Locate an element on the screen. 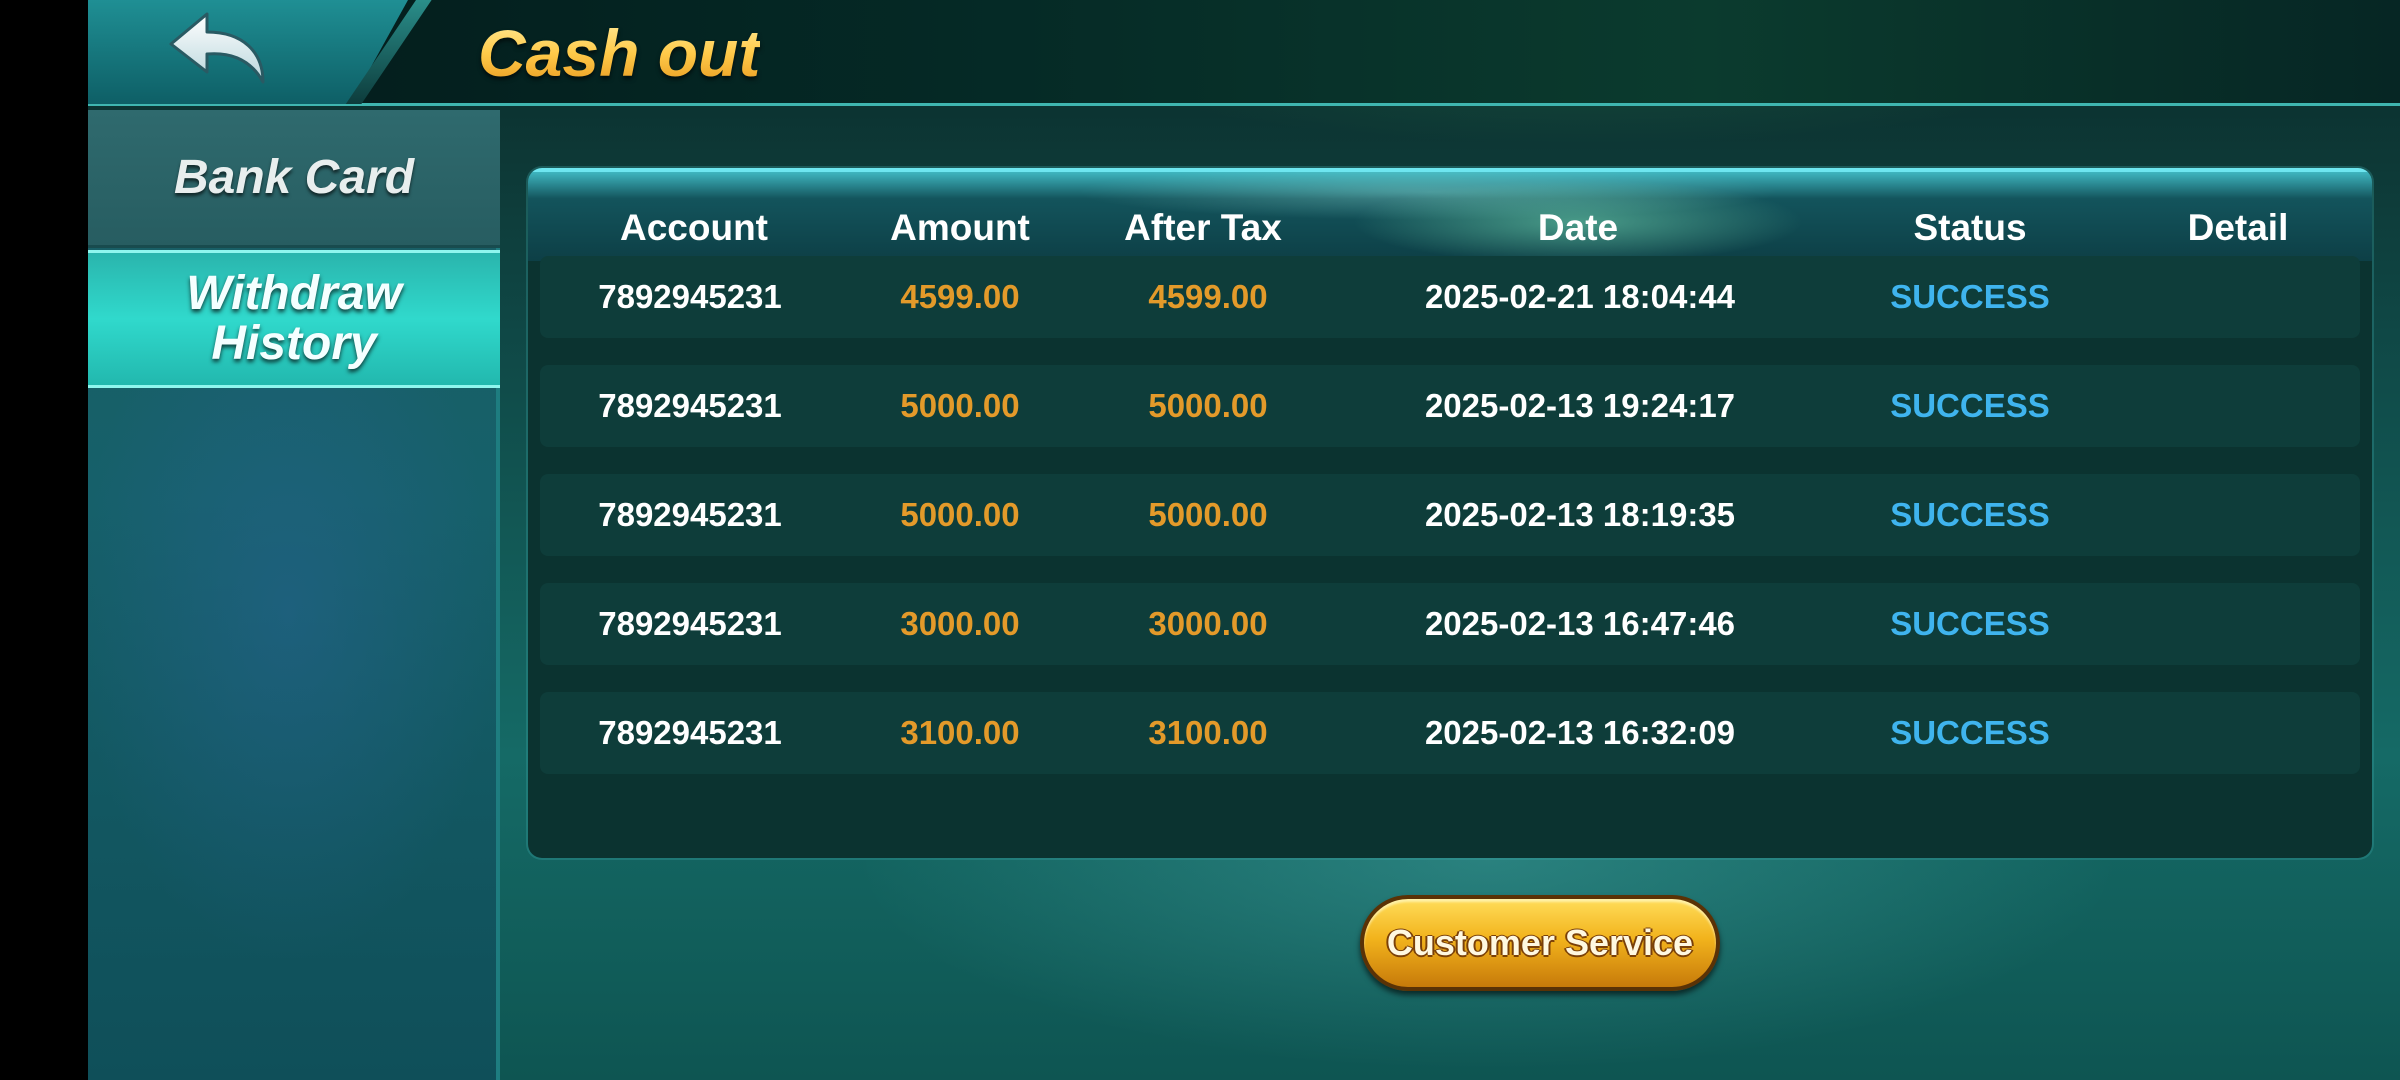  after-tax-cell: 3000.00 is located at coordinates (1208, 623).